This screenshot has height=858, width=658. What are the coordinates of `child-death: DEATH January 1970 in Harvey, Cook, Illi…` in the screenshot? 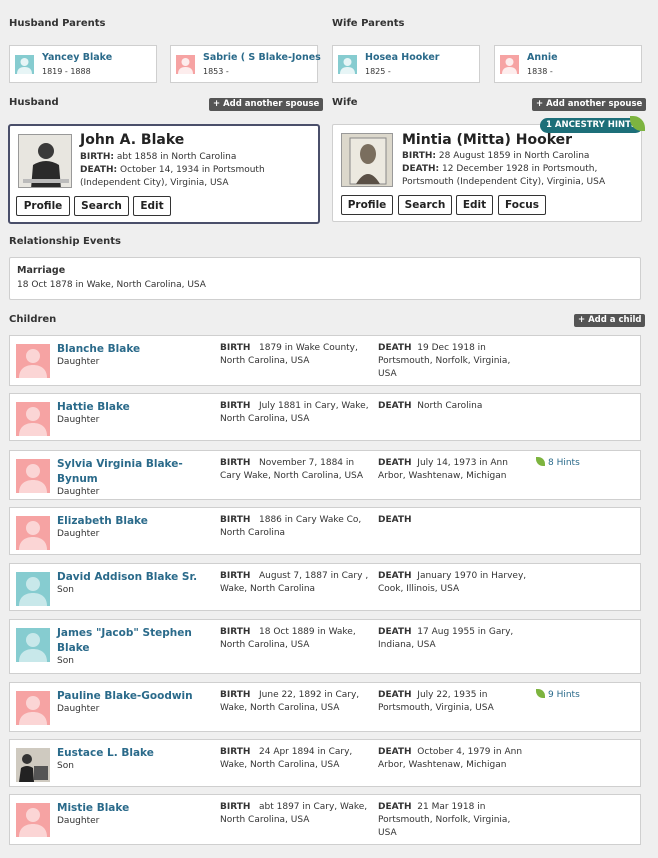 It's located at (453, 583).